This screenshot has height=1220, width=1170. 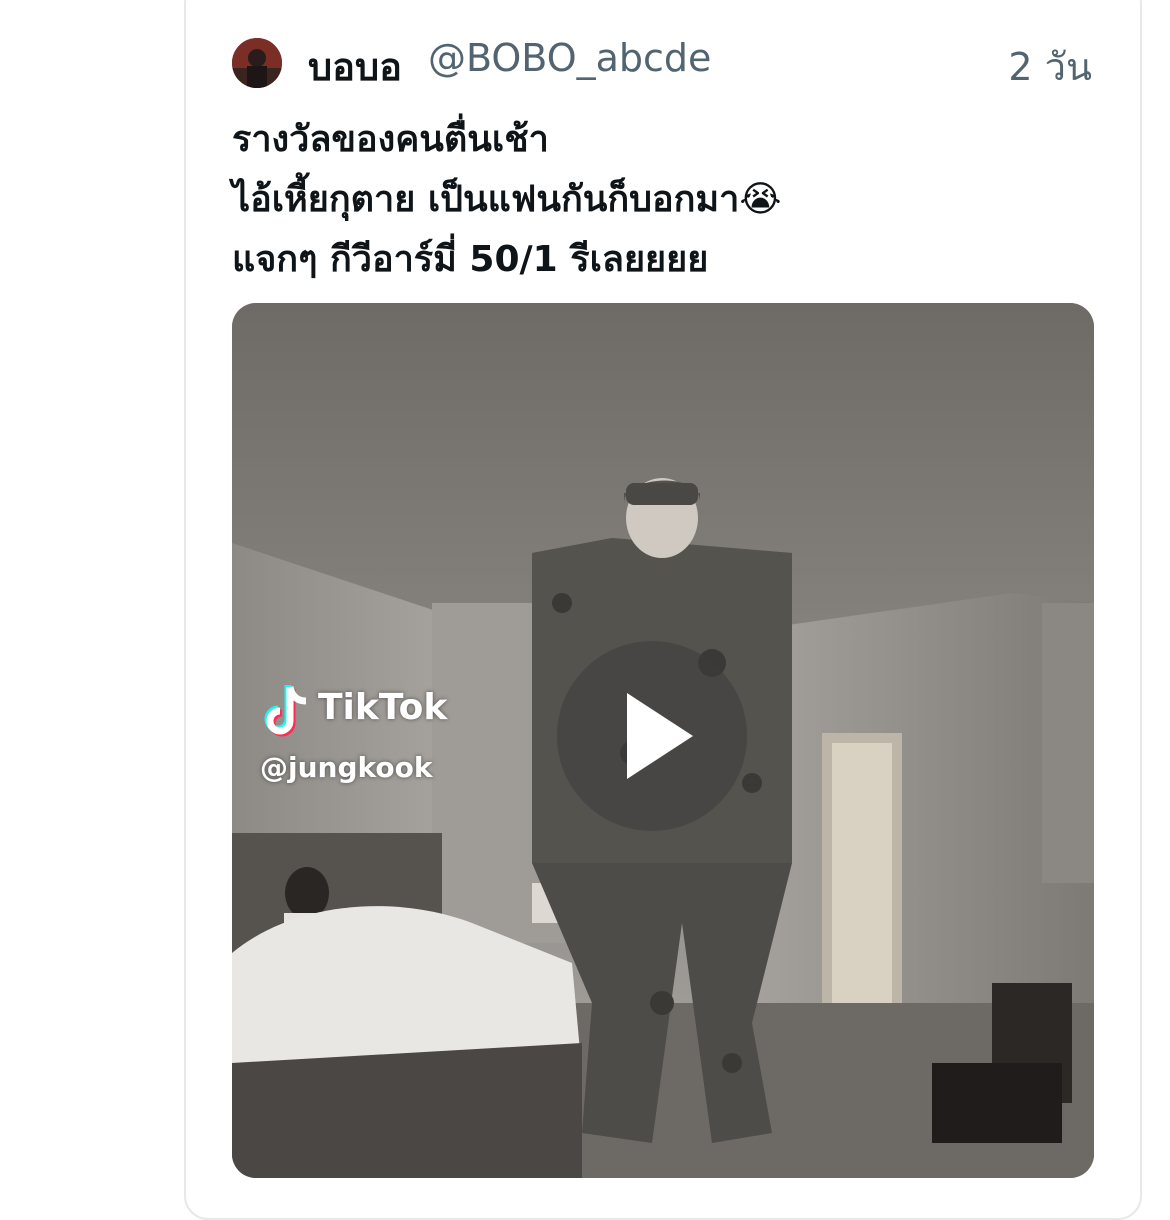 I want to click on tiktok-watermark: TikTok @jungkook, so click(x=380, y=738).